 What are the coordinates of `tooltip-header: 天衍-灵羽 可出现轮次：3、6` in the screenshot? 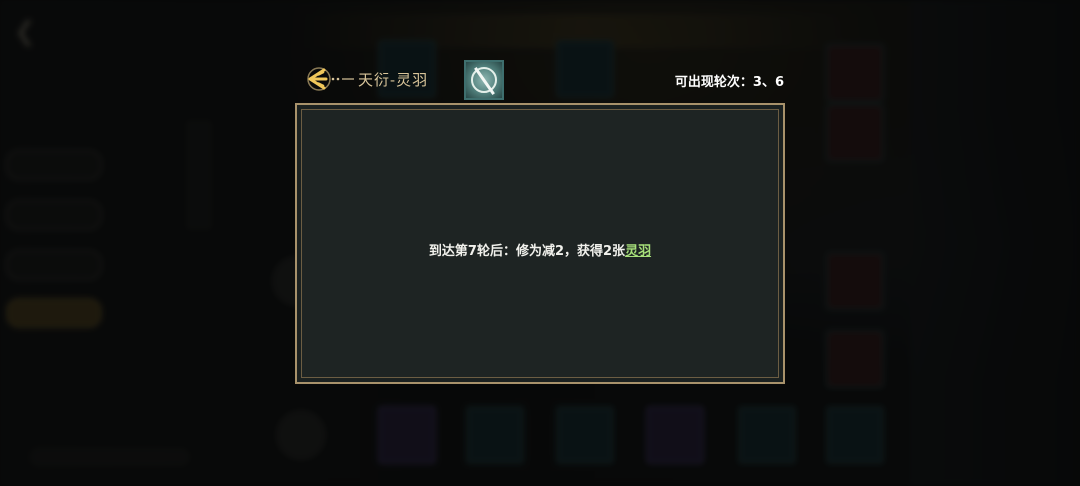 It's located at (545, 80).